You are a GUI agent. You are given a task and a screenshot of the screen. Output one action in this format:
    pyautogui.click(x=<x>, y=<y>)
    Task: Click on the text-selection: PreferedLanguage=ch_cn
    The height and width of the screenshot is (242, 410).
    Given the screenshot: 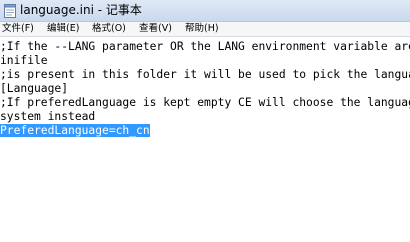 What is the action you would take?
    pyautogui.click(x=75, y=130)
    